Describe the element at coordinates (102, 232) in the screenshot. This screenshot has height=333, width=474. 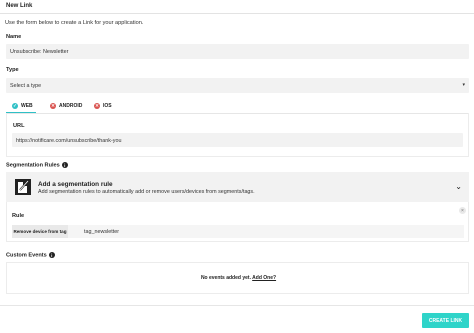
I see `rule-tag-value: tag_newsletter` at that location.